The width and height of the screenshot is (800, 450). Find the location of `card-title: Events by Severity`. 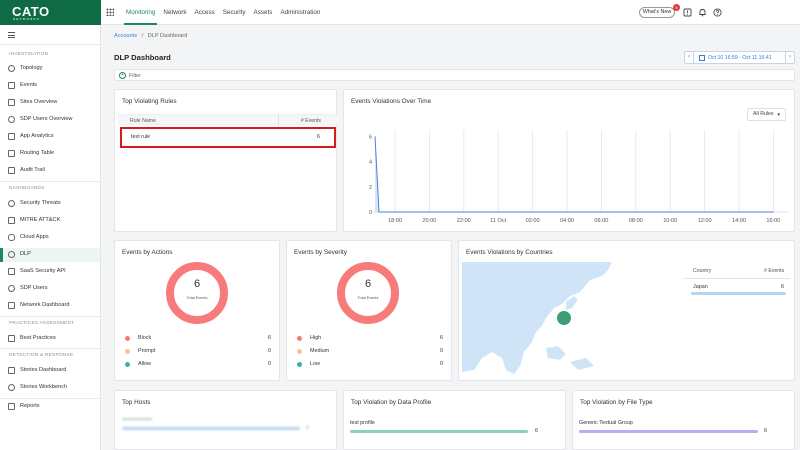

card-title: Events by Severity is located at coordinates (320, 252).